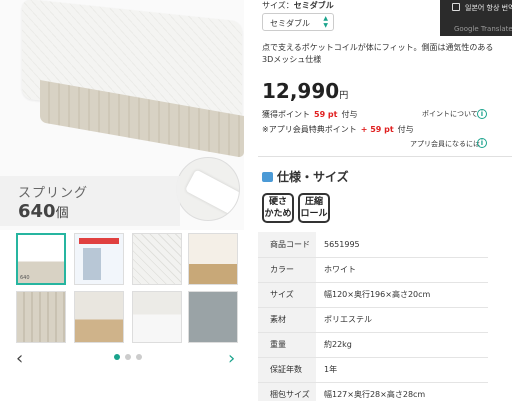  What do you see at coordinates (402, 320) in the screenshot?
I see `spec-value: ポリエステル` at bounding box center [402, 320].